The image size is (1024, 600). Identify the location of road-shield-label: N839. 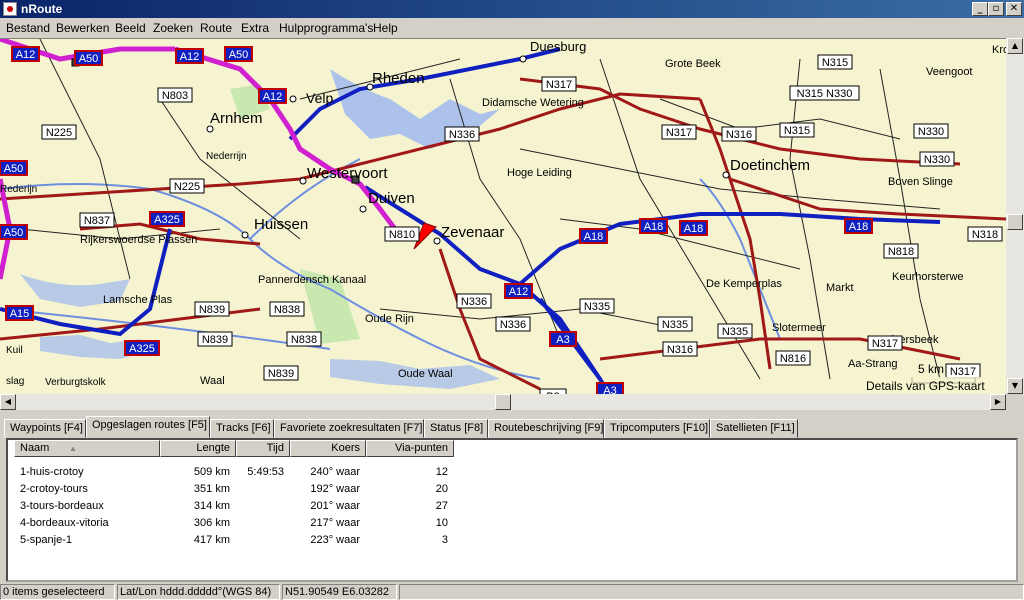
(212, 310).